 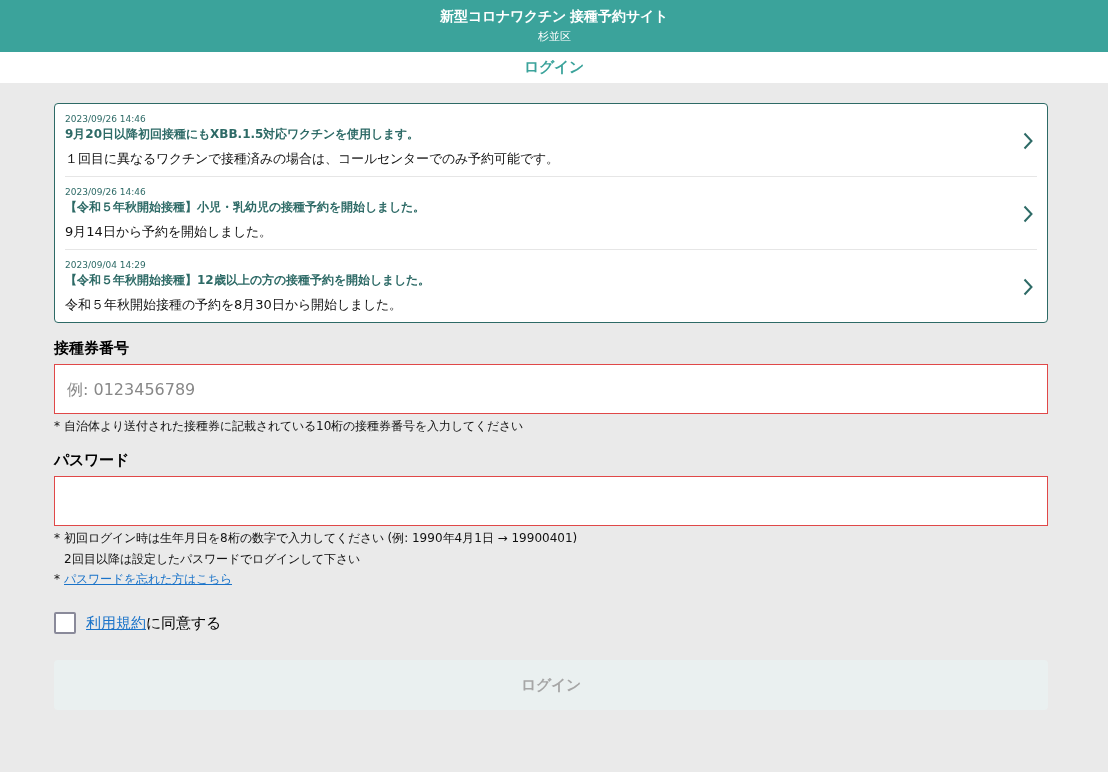 I want to click on hint-text: 自治体より送付された接種券に記載されている10桁の接種券番号を入力してください, so click(x=294, y=426).